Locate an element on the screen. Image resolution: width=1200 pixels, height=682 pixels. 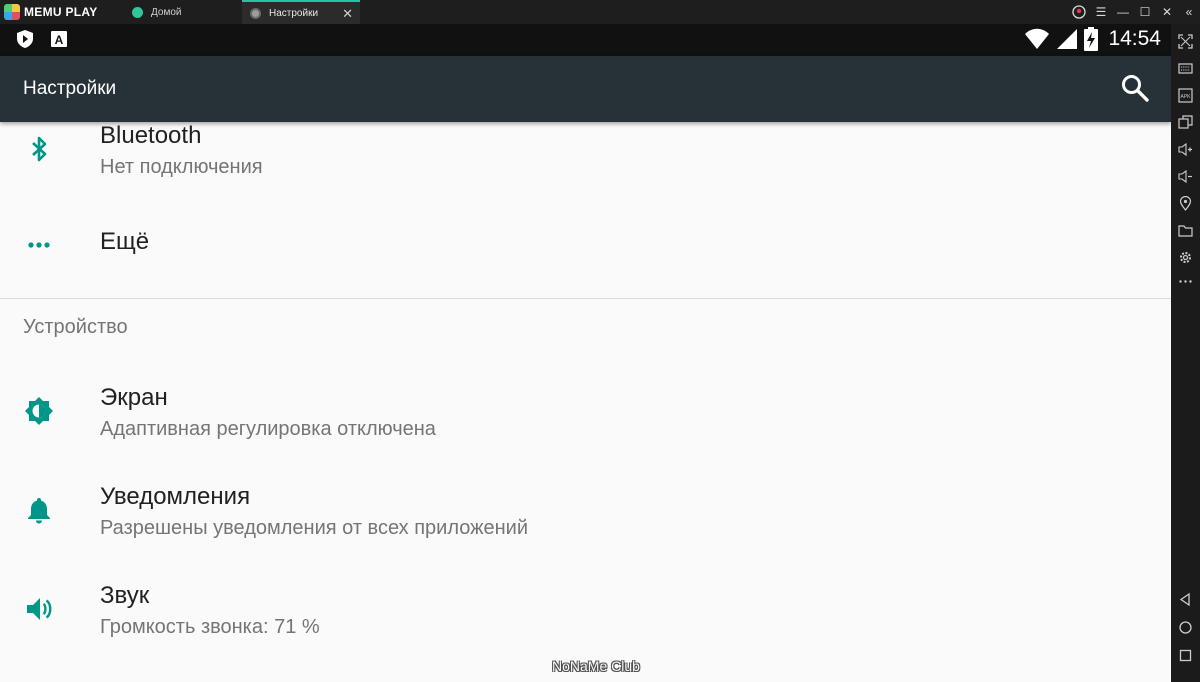
keyboard-a-icon: A is located at coordinates (59, 39).